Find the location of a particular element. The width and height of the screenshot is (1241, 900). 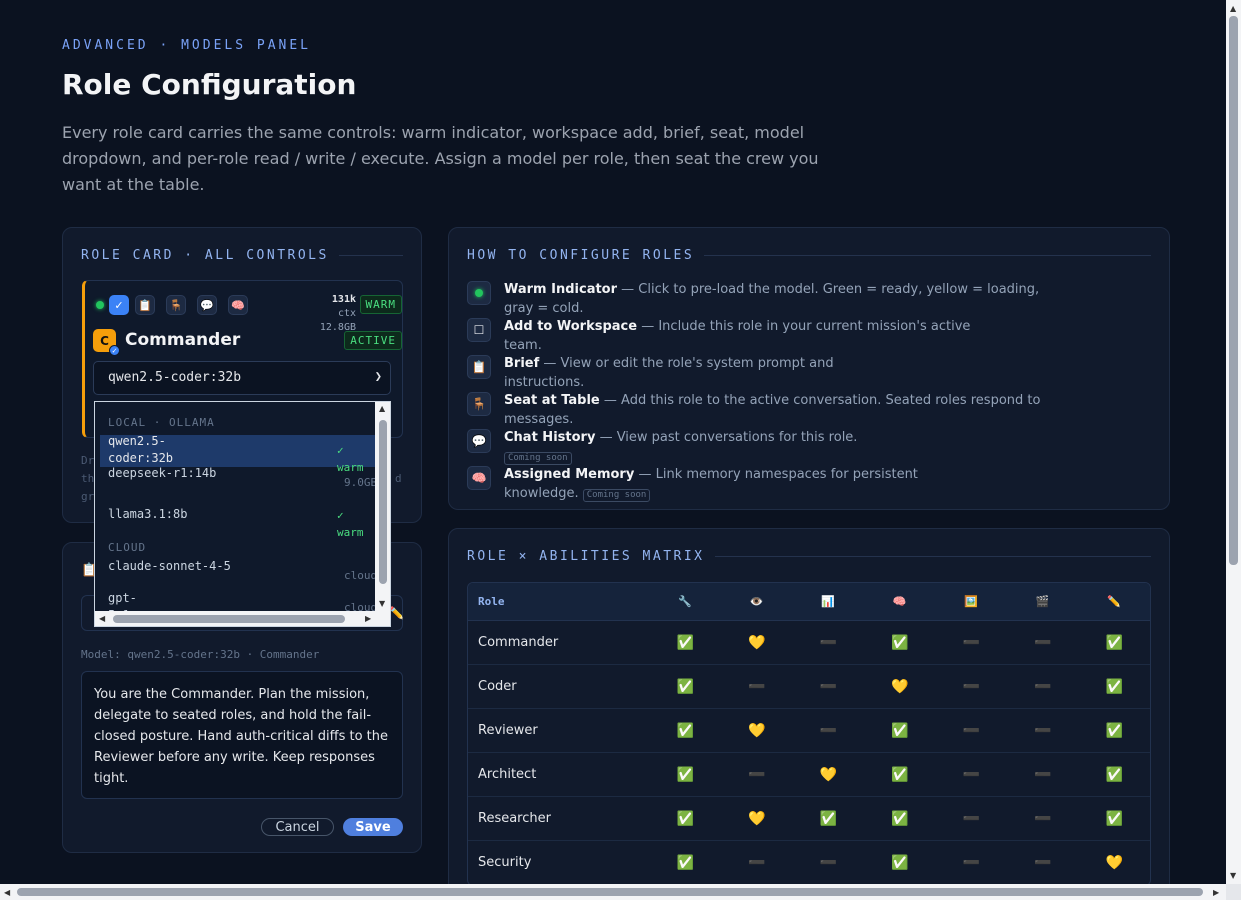

matrix-row: Researcher ✅ 💛 ✅ ✅ ➖ ➖ ✅ is located at coordinates (809, 819).